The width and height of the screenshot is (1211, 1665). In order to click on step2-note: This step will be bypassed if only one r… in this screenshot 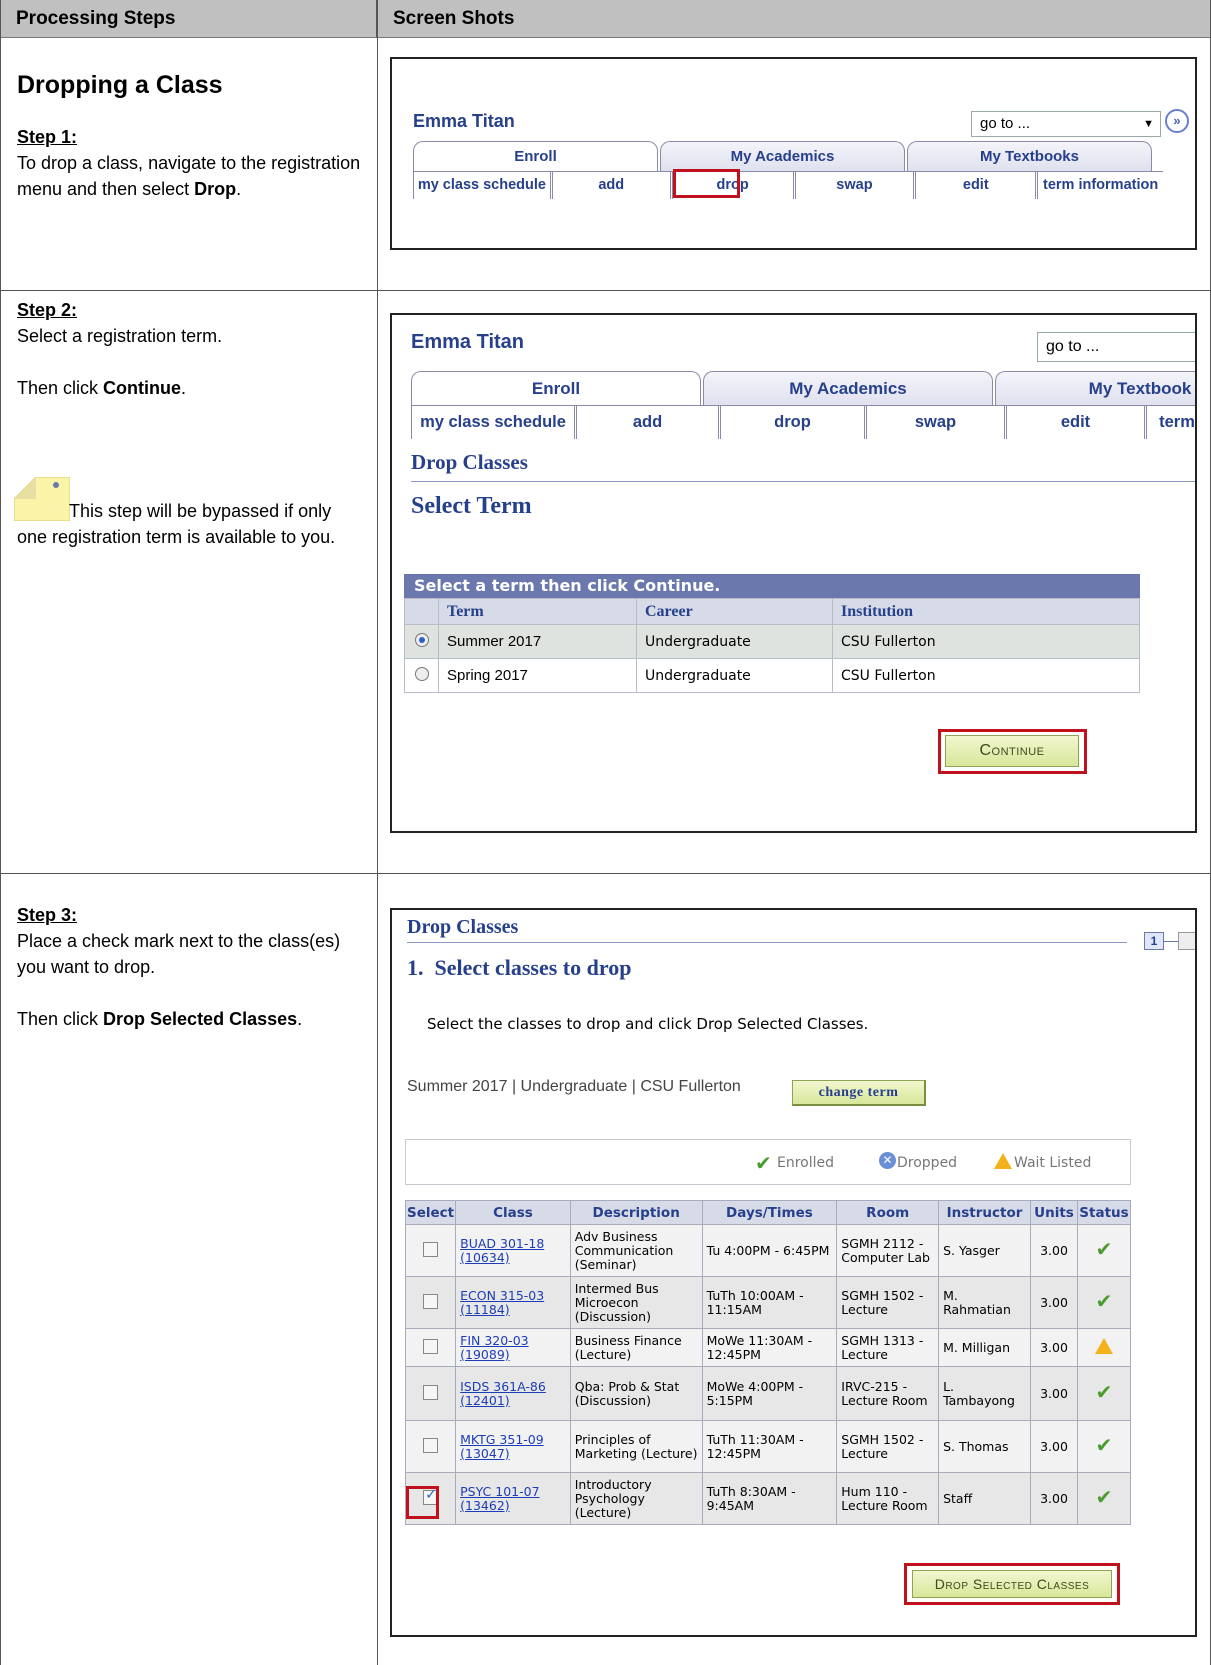, I will do `click(176, 524)`.